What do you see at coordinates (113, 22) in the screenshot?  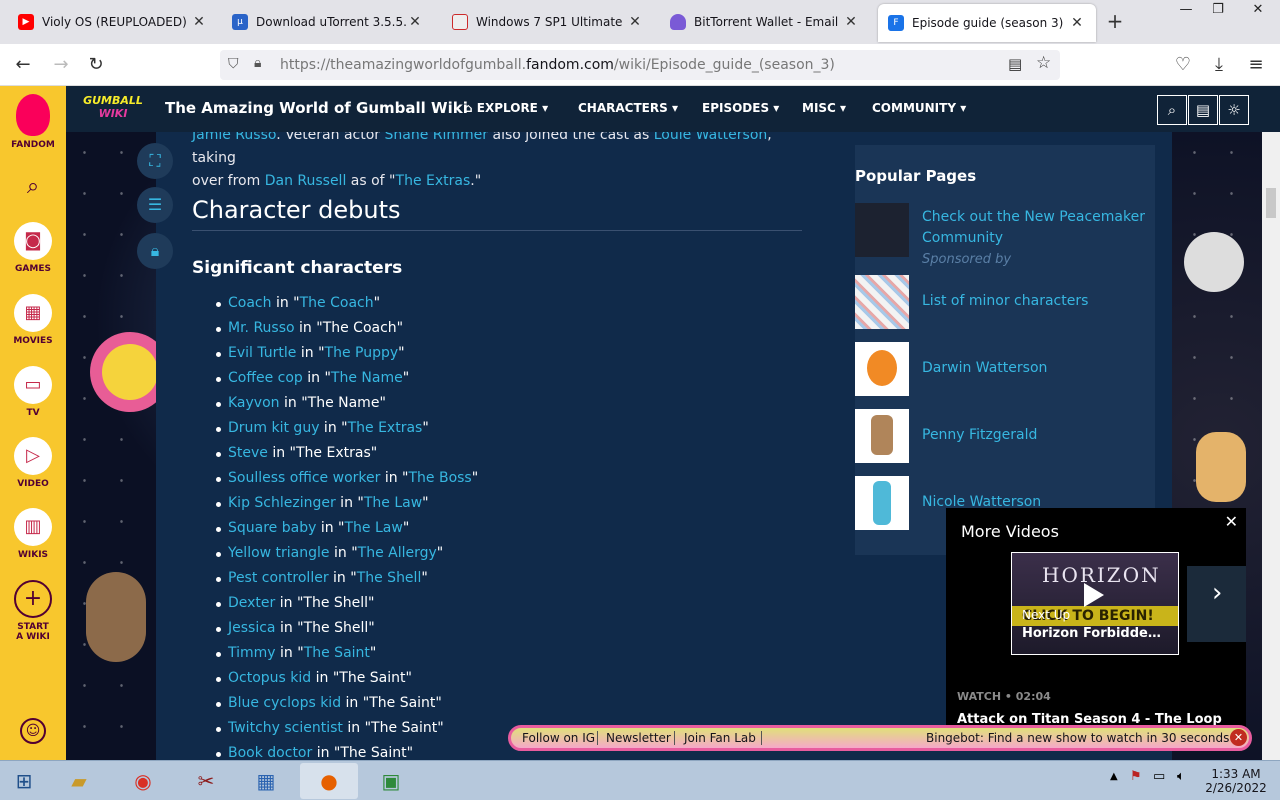 I see `browser-tab-1: ▶ Violy OS (REUPLOADED) - YouTube ✕` at bounding box center [113, 22].